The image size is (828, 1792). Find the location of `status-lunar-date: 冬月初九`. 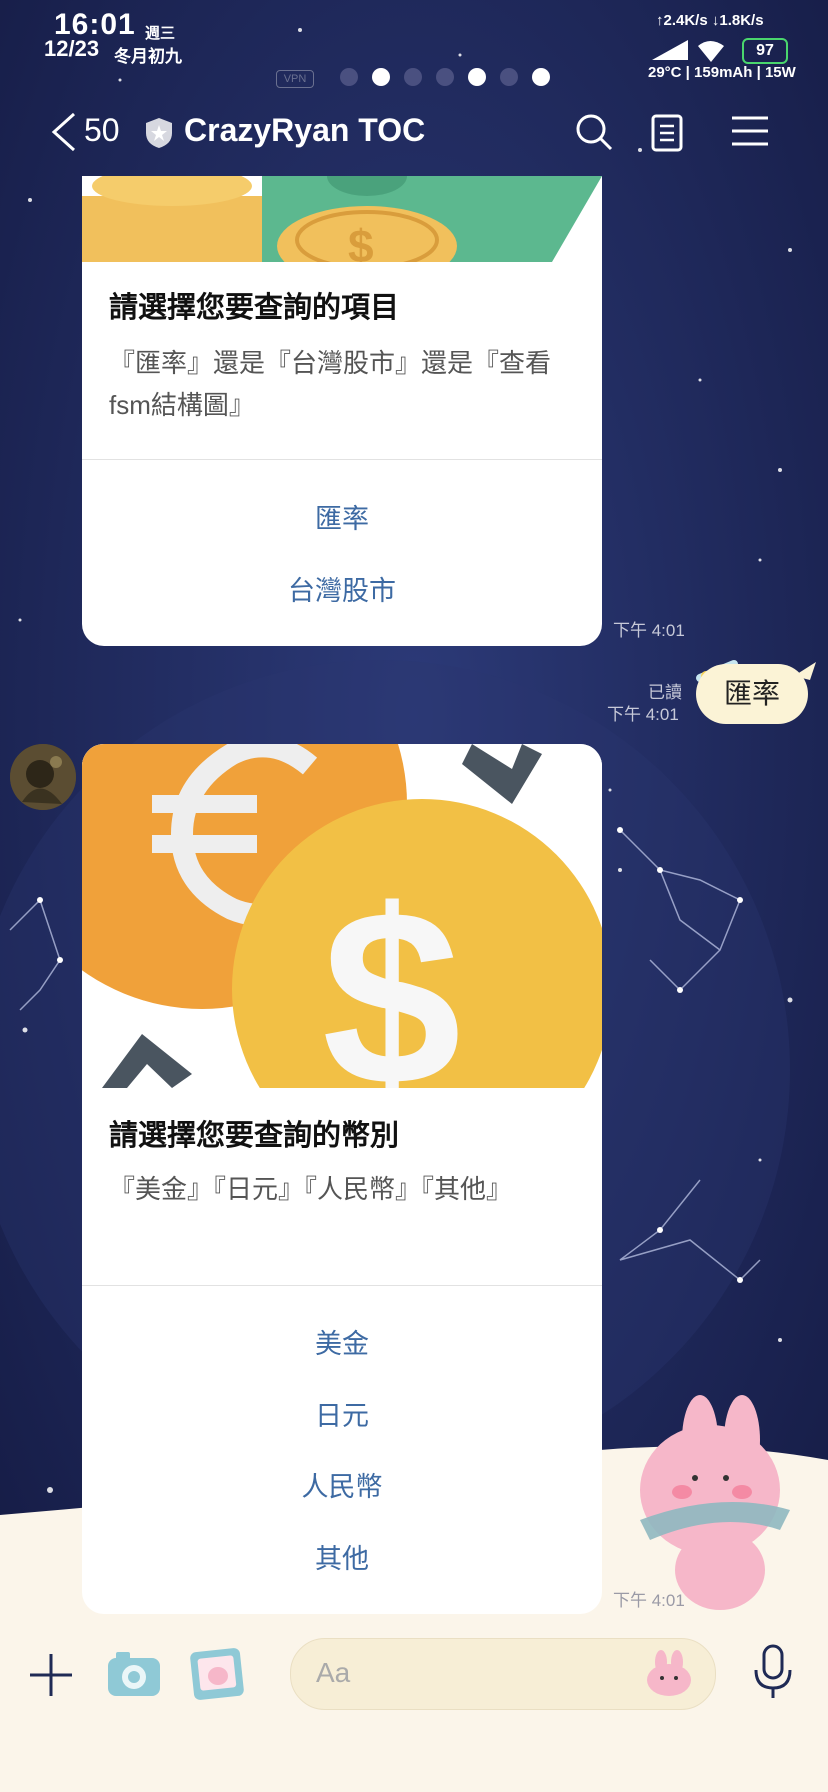

status-lunar-date: 冬月初九 is located at coordinates (148, 56).